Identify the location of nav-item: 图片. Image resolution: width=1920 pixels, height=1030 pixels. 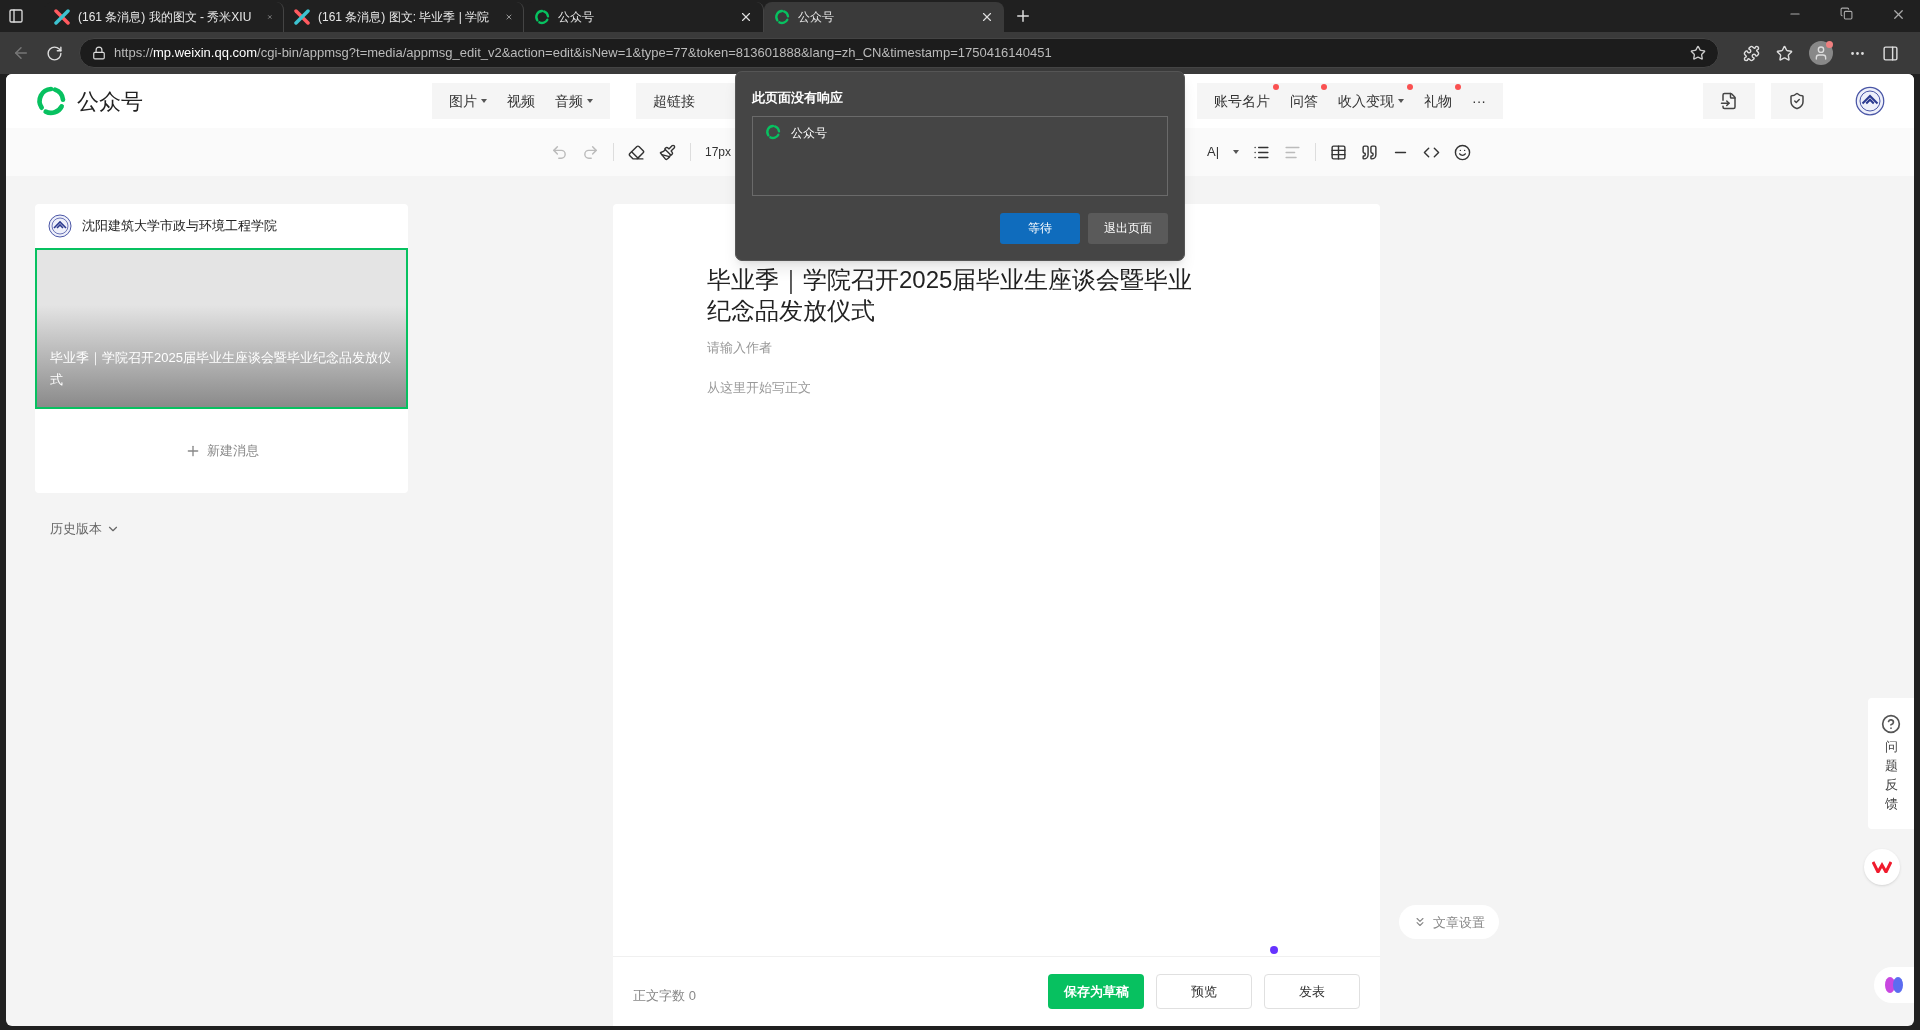
(468, 101).